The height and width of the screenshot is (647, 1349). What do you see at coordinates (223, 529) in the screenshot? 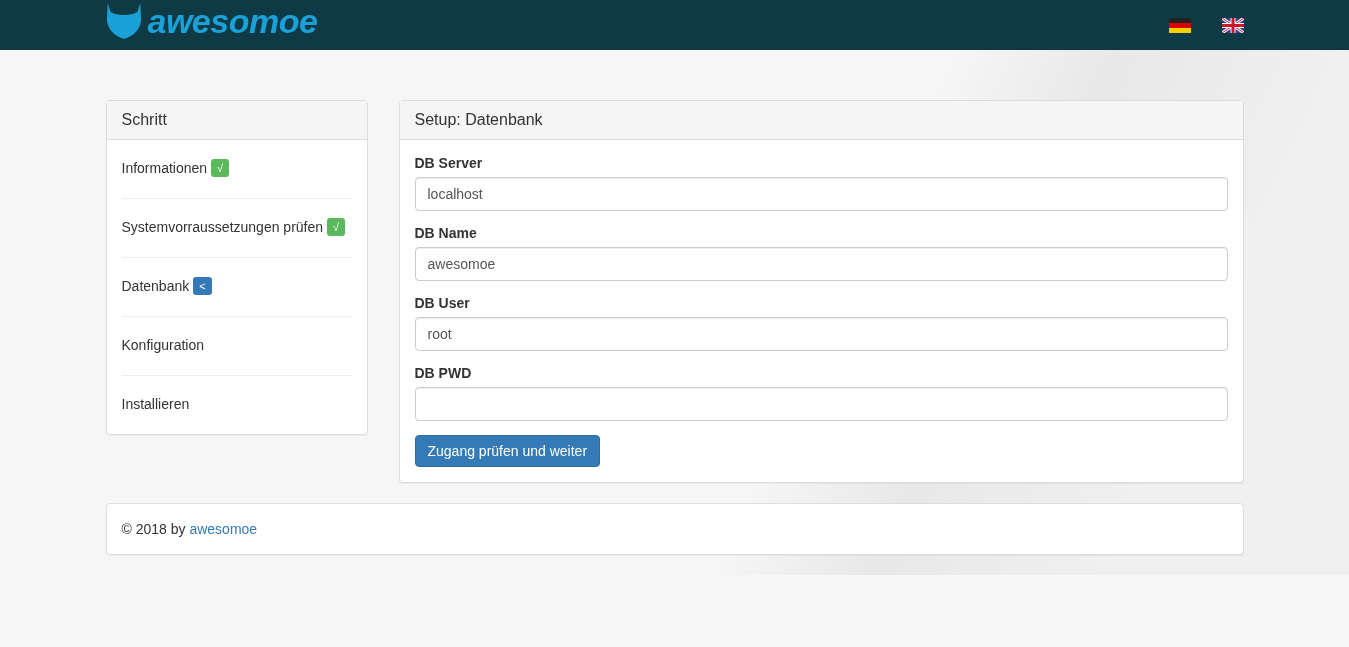
I see `author-link: awesomoe` at bounding box center [223, 529].